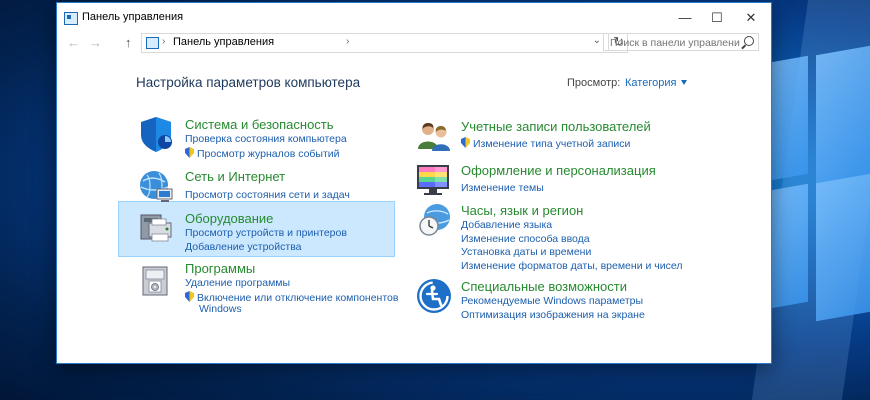 The width and height of the screenshot is (870, 400). What do you see at coordinates (544, 286) in the screenshot?
I see `category-title: Специальные возможности` at bounding box center [544, 286].